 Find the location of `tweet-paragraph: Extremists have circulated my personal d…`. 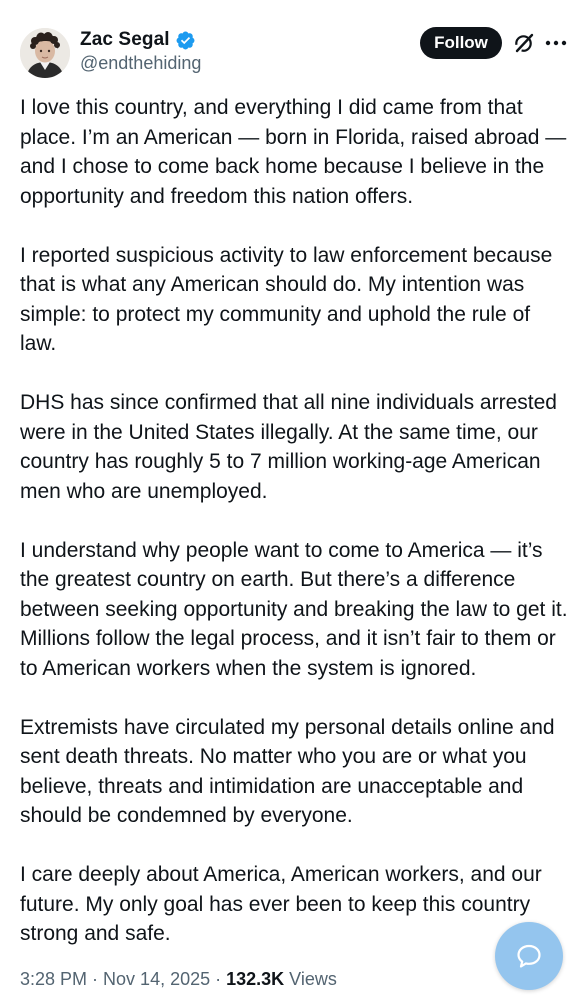

tweet-paragraph: Extremists have circulated my personal d… is located at coordinates (287, 771).